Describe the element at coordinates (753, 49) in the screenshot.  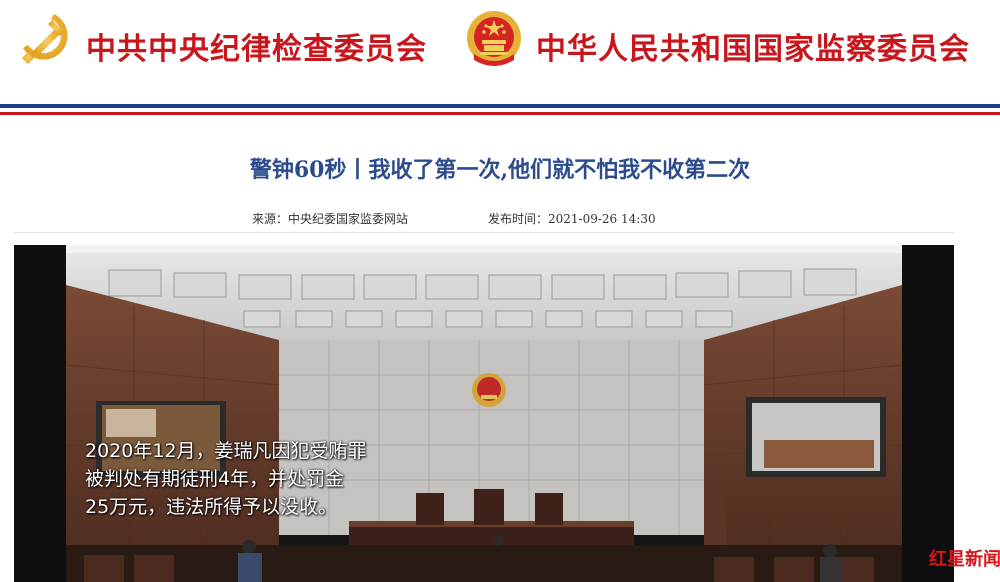
I see `org-name-nsc: 中华人民共和国国家监察委员会` at that location.